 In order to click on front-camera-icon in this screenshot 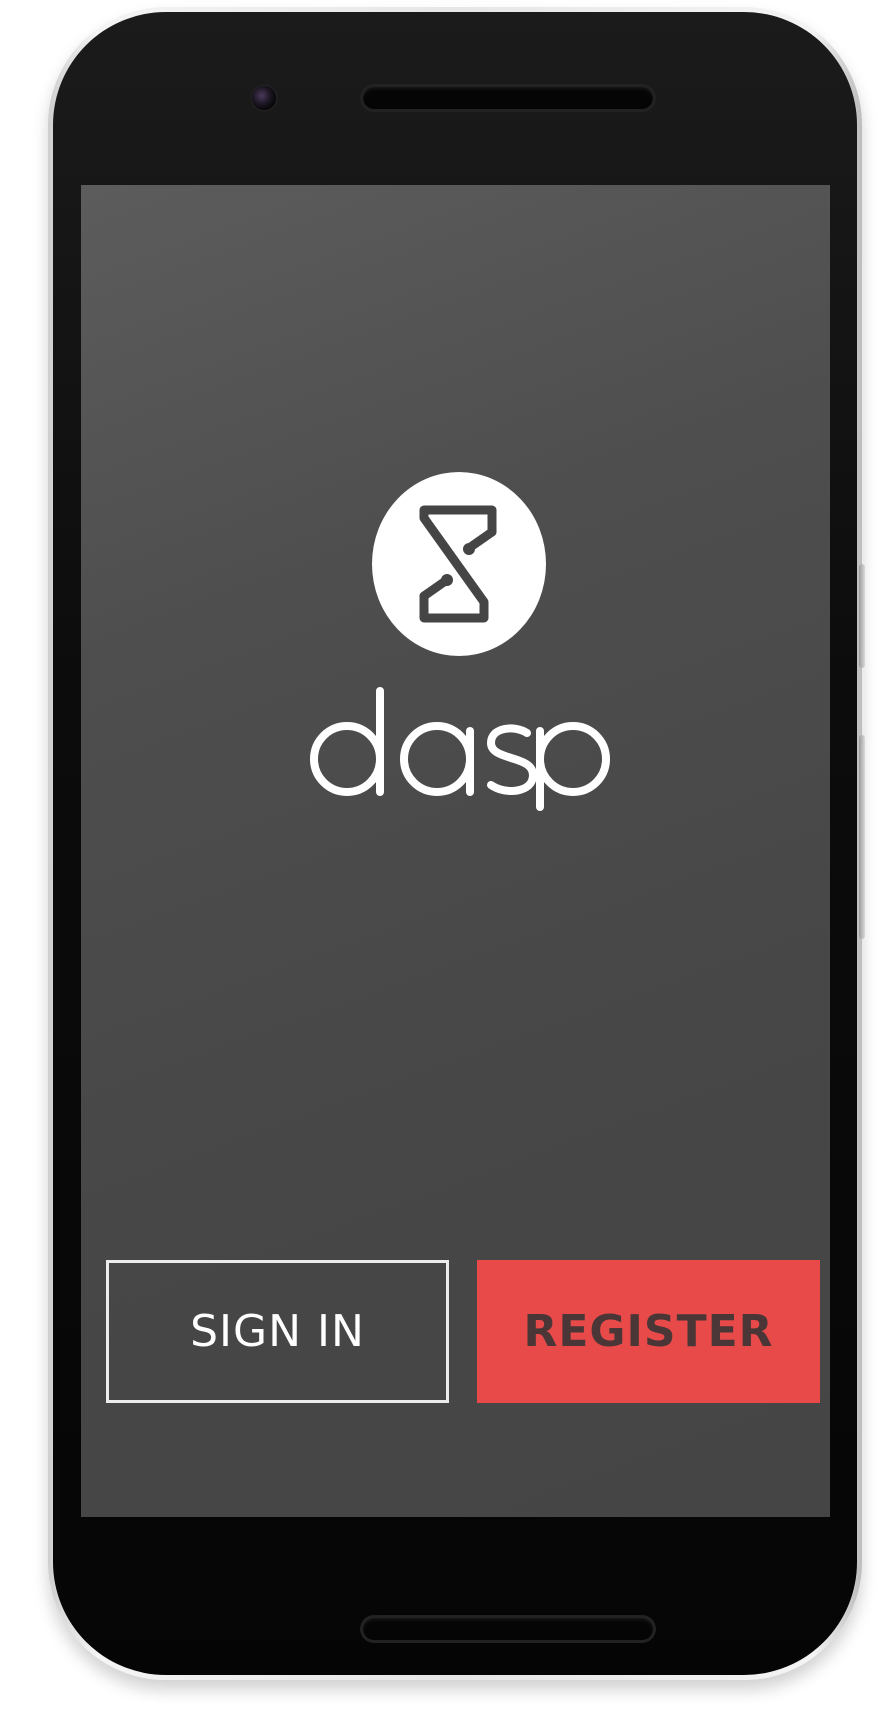, I will do `click(264, 98)`.